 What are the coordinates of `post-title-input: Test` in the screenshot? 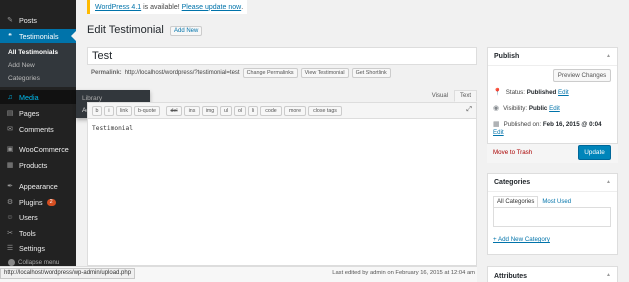 It's located at (282, 56).